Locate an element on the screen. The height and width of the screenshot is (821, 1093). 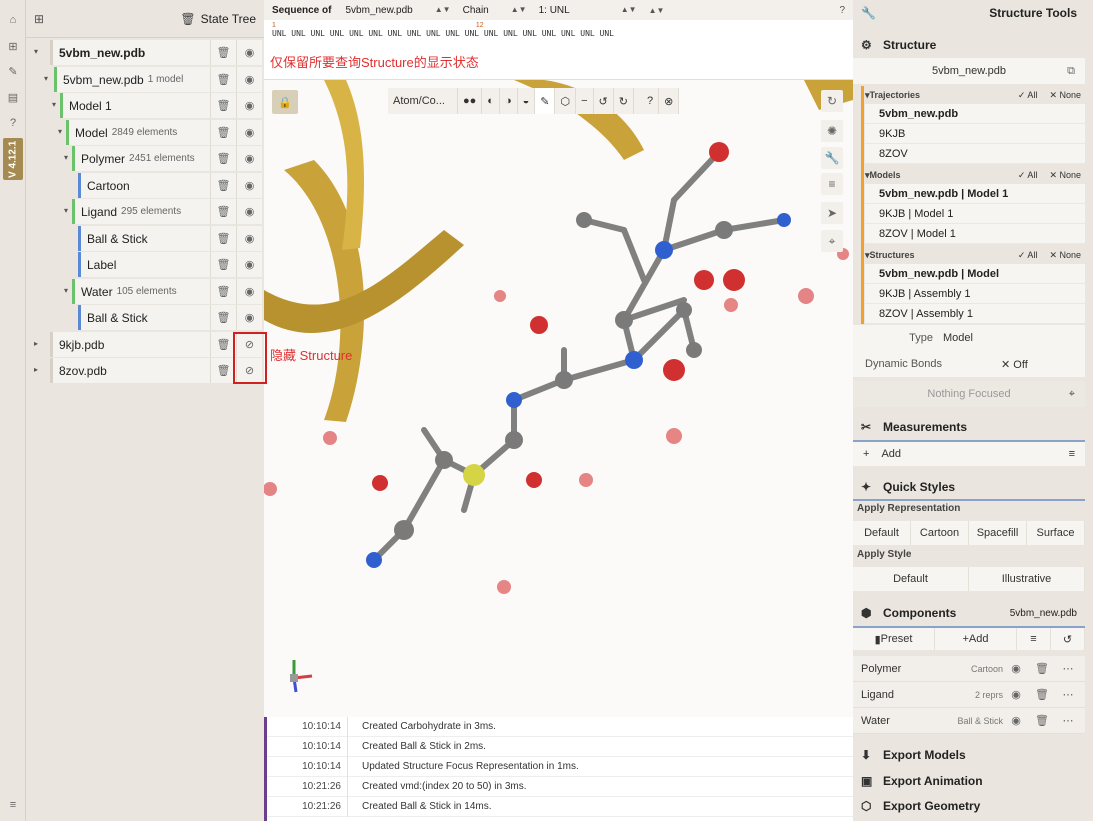
tree-row: ▾ Model 1 🗑 ◉ is located at coordinates (145, 105).